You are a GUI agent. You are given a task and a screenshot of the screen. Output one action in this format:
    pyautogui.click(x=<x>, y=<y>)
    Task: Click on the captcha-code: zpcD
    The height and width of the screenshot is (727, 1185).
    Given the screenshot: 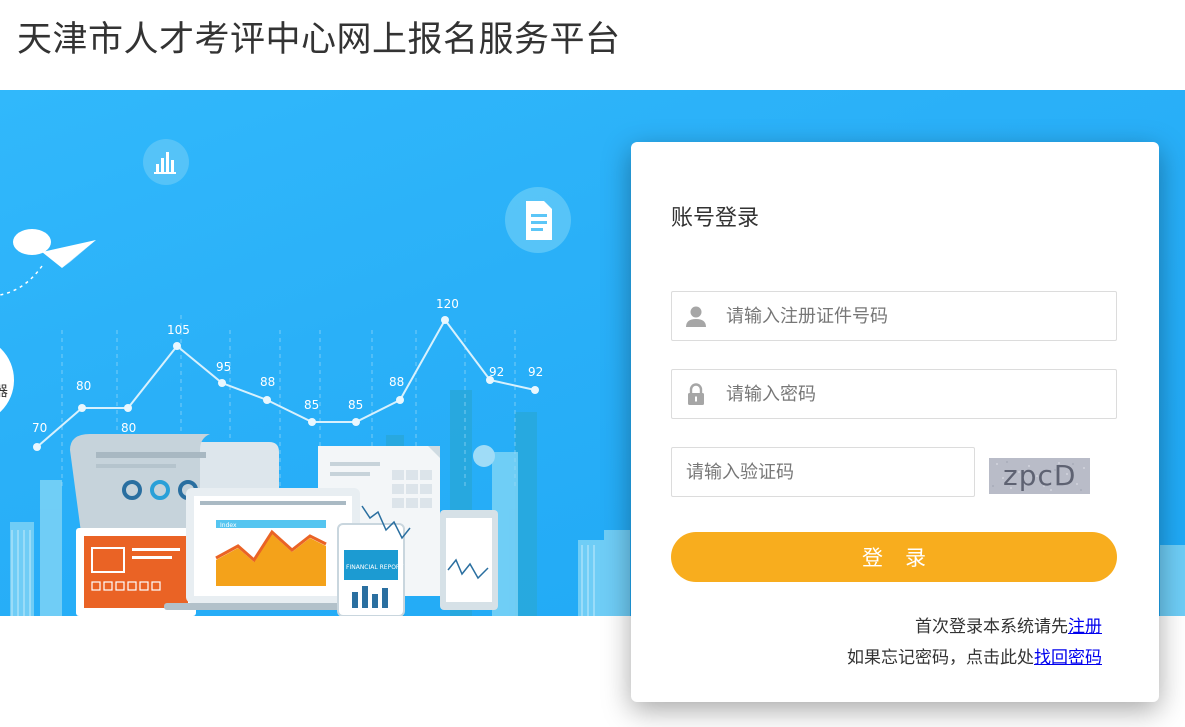 What is the action you would take?
    pyautogui.click(x=1040, y=475)
    